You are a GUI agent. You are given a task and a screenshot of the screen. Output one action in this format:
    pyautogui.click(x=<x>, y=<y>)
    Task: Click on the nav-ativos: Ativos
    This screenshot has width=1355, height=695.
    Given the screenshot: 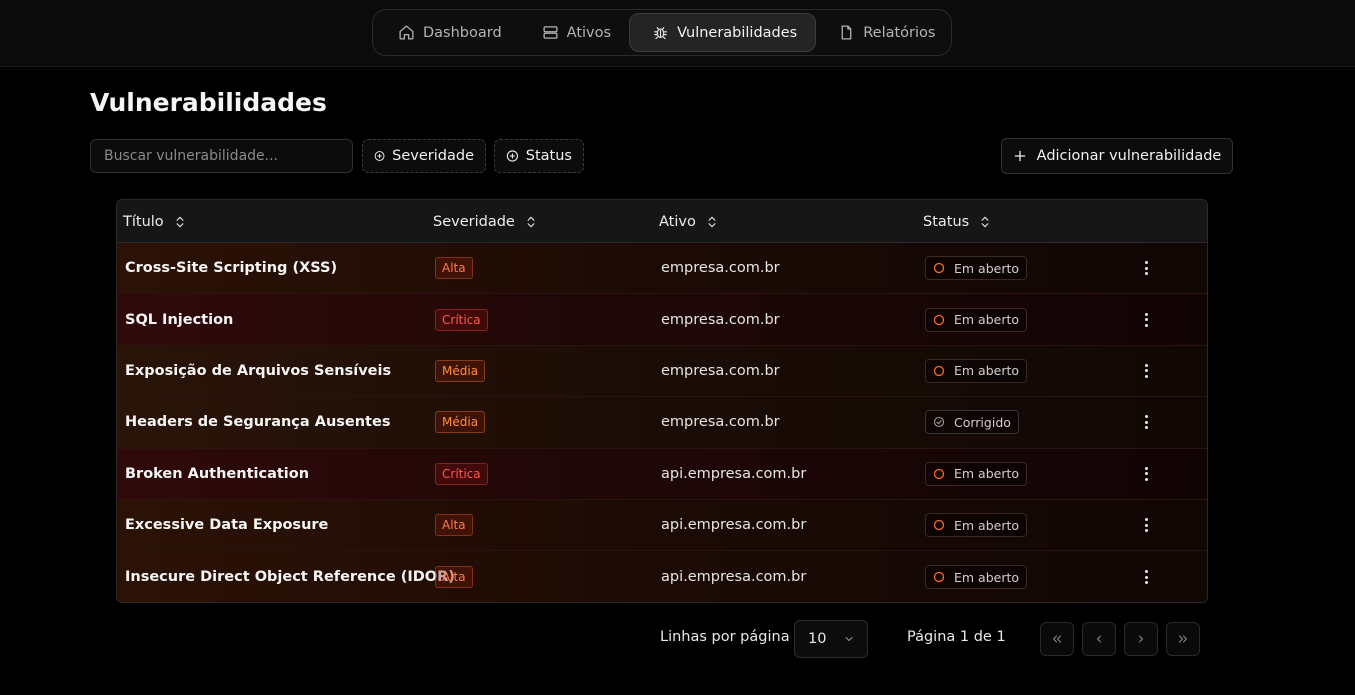 What is the action you would take?
    pyautogui.click(x=574, y=32)
    